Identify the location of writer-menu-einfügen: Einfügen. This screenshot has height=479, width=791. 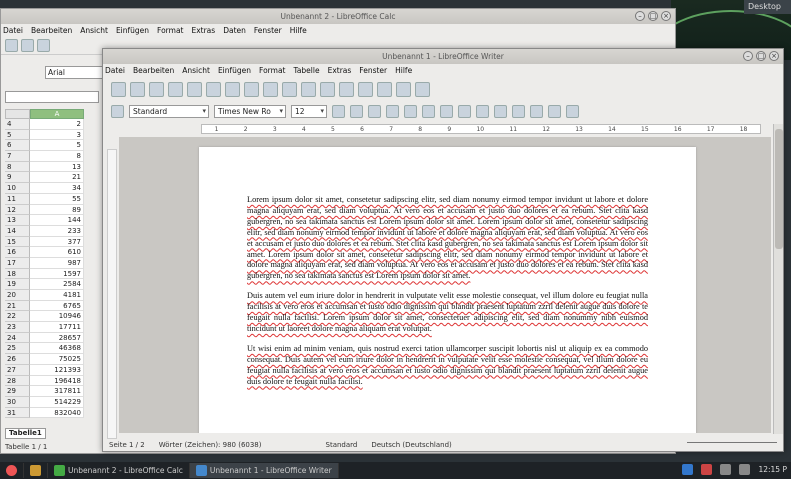
(234, 70).